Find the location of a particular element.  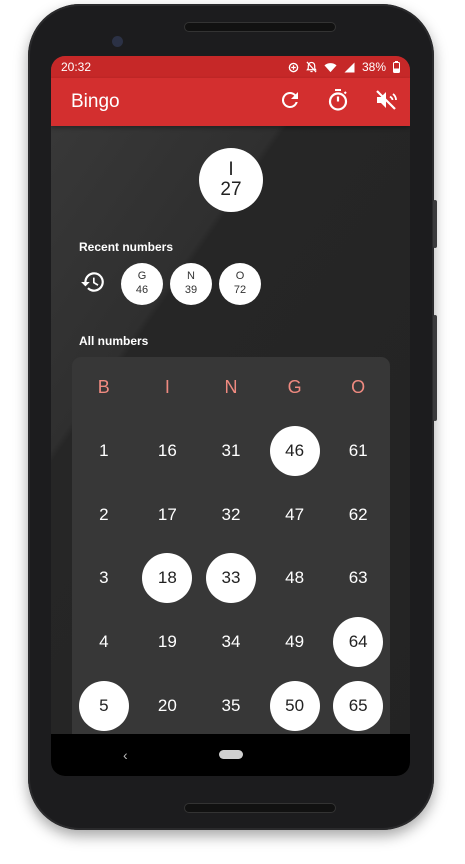

board-number: 33 is located at coordinates (230, 578).